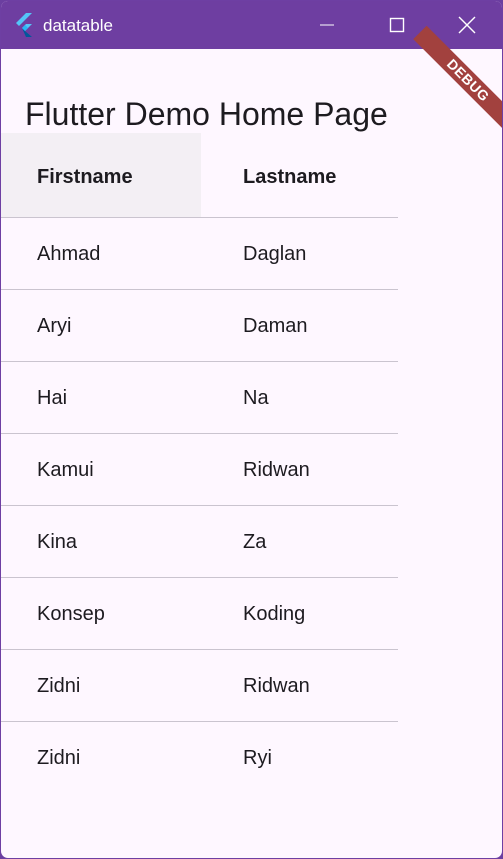 This screenshot has width=503, height=859. Describe the element at coordinates (199, 398) in the screenshot. I see `table-row: Hai Na` at that location.